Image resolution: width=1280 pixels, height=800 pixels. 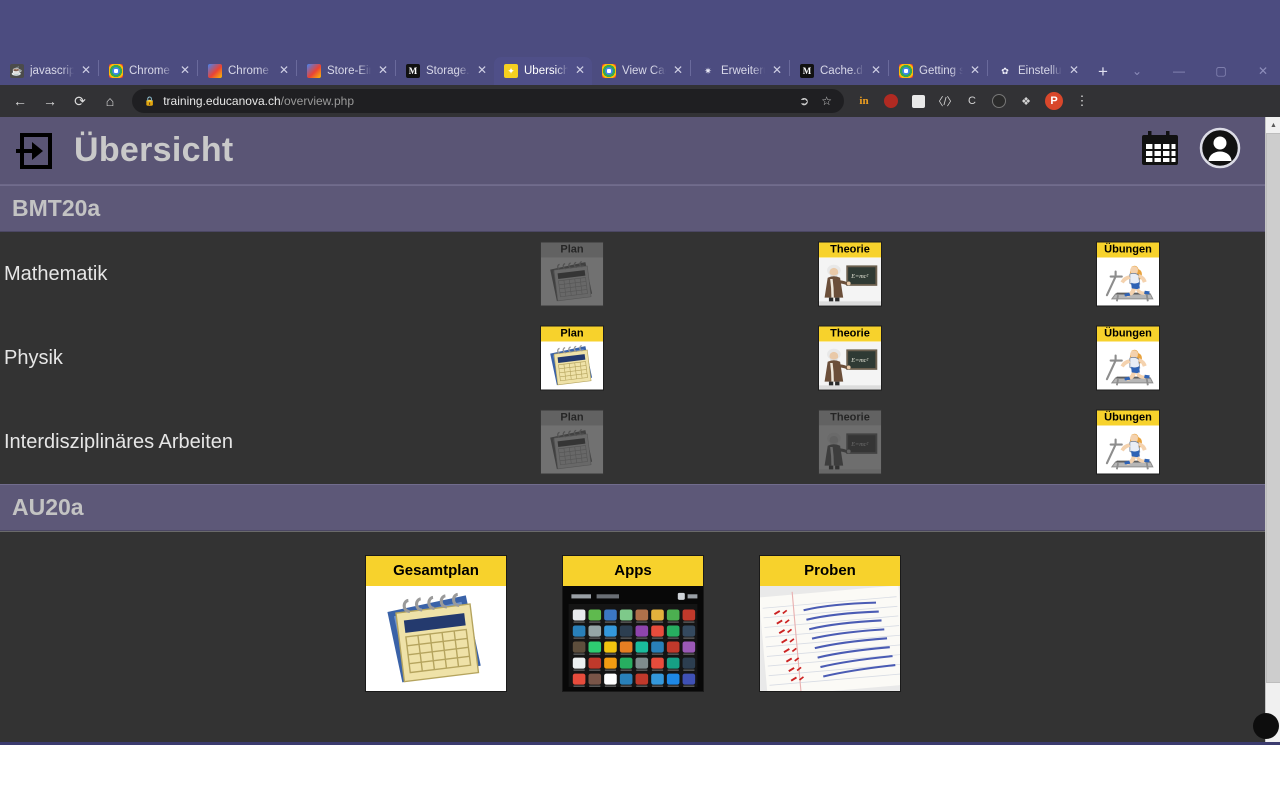 What do you see at coordinates (1273, 408) in the screenshot?
I see `scrollbar-thumb` at bounding box center [1273, 408].